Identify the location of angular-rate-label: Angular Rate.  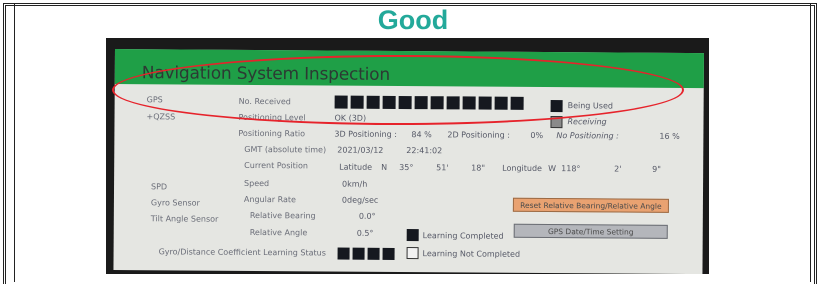
(269, 199).